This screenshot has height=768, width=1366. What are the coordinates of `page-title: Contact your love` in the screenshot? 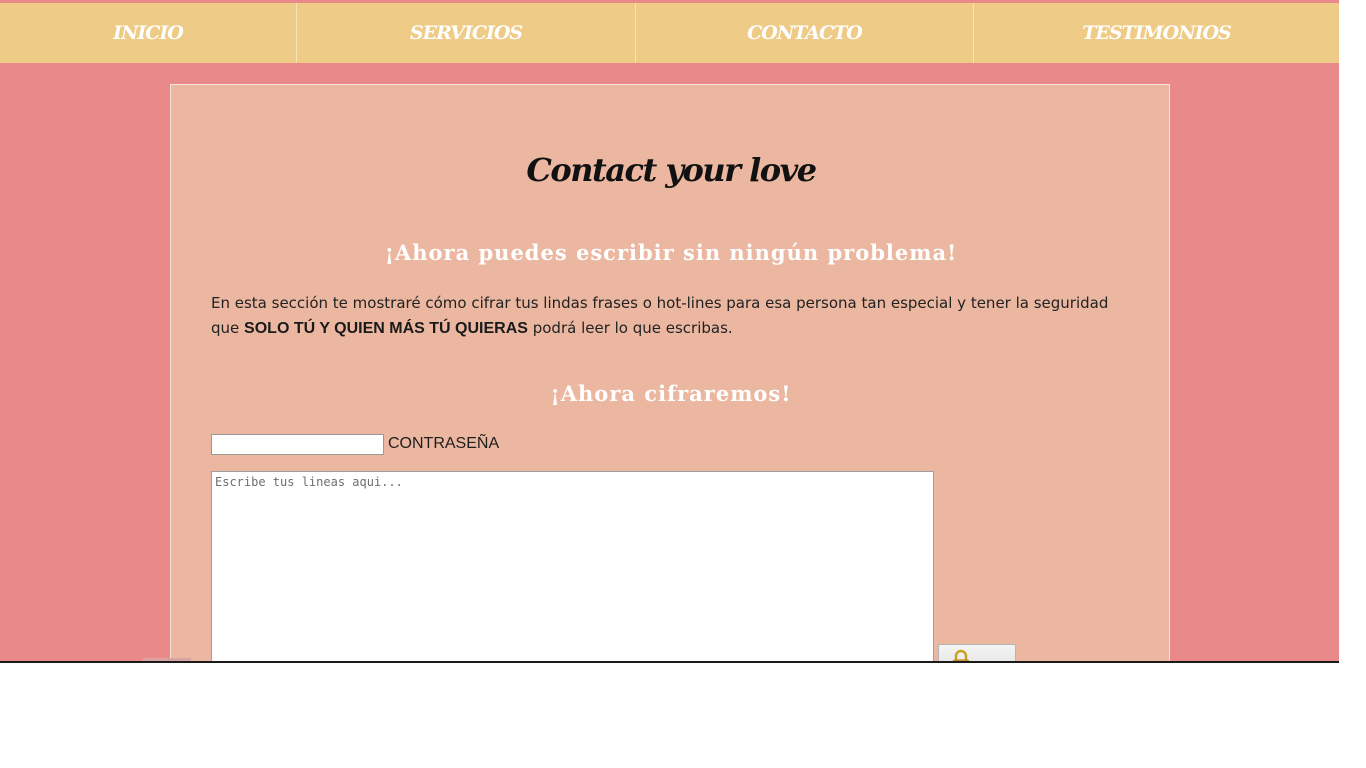 It's located at (671, 170).